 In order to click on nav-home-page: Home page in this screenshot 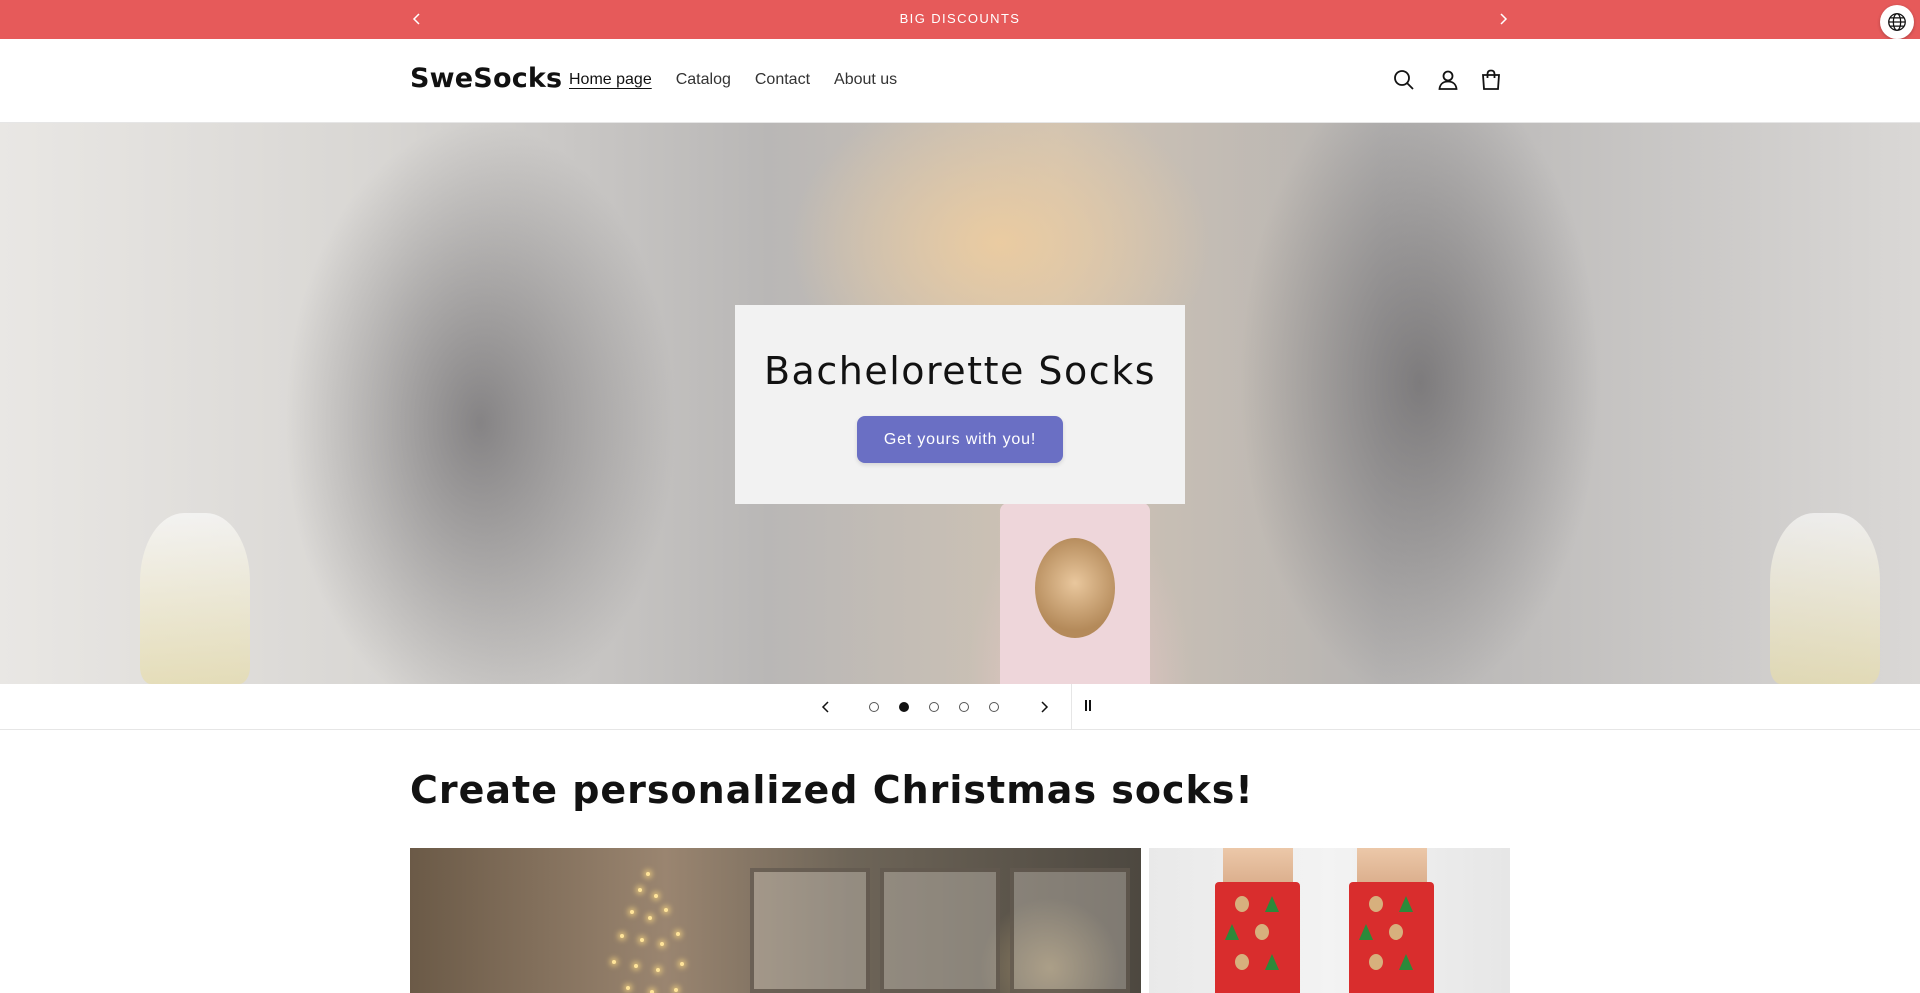, I will do `click(610, 80)`.